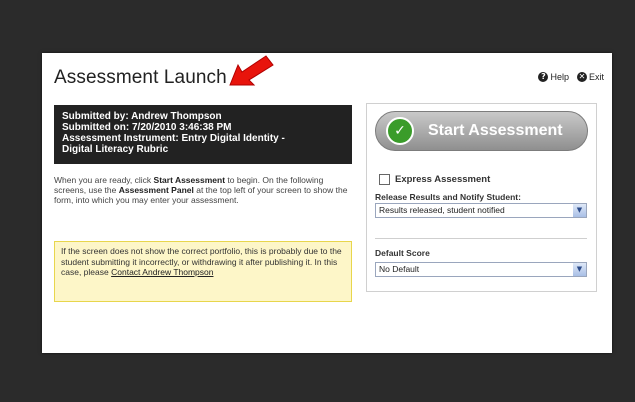 The image size is (635, 402). Describe the element at coordinates (384, 179) in the screenshot. I see `express-assessment-checkbox` at that location.